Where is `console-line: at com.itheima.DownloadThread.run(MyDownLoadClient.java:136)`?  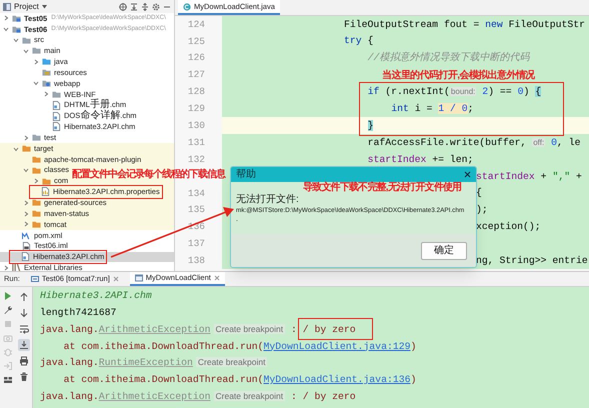
console-line: at com.itheima.DownloadThread.run(MyDownLoadClient.java:136) is located at coordinates (240, 379).